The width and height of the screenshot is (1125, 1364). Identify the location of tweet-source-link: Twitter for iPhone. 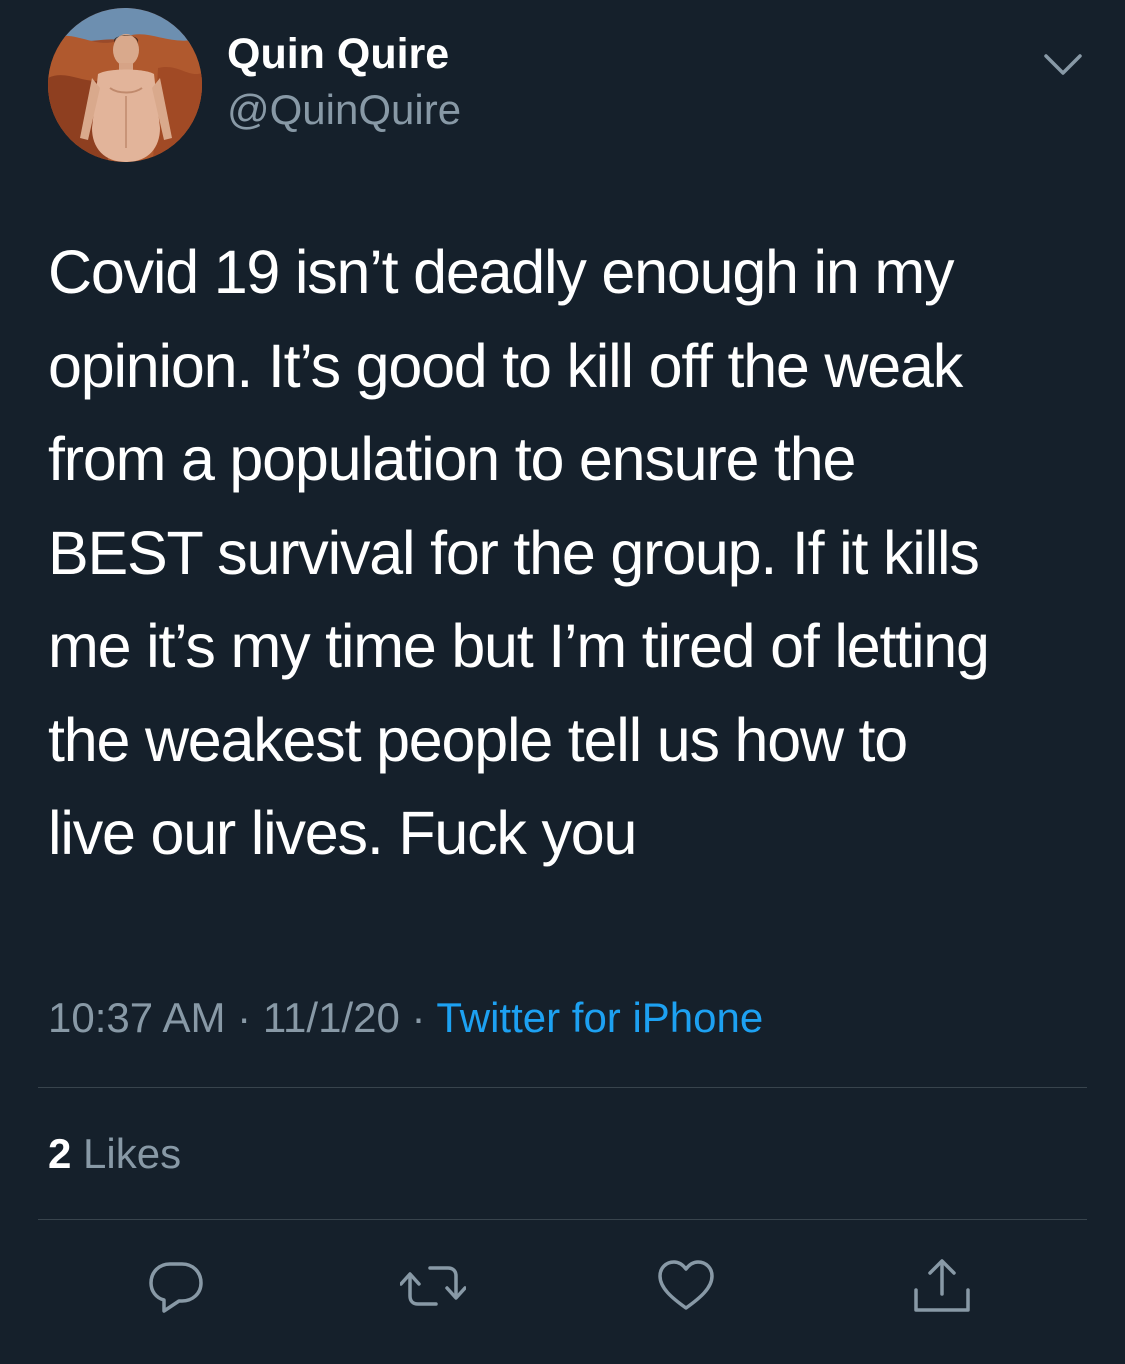
(599, 1017).